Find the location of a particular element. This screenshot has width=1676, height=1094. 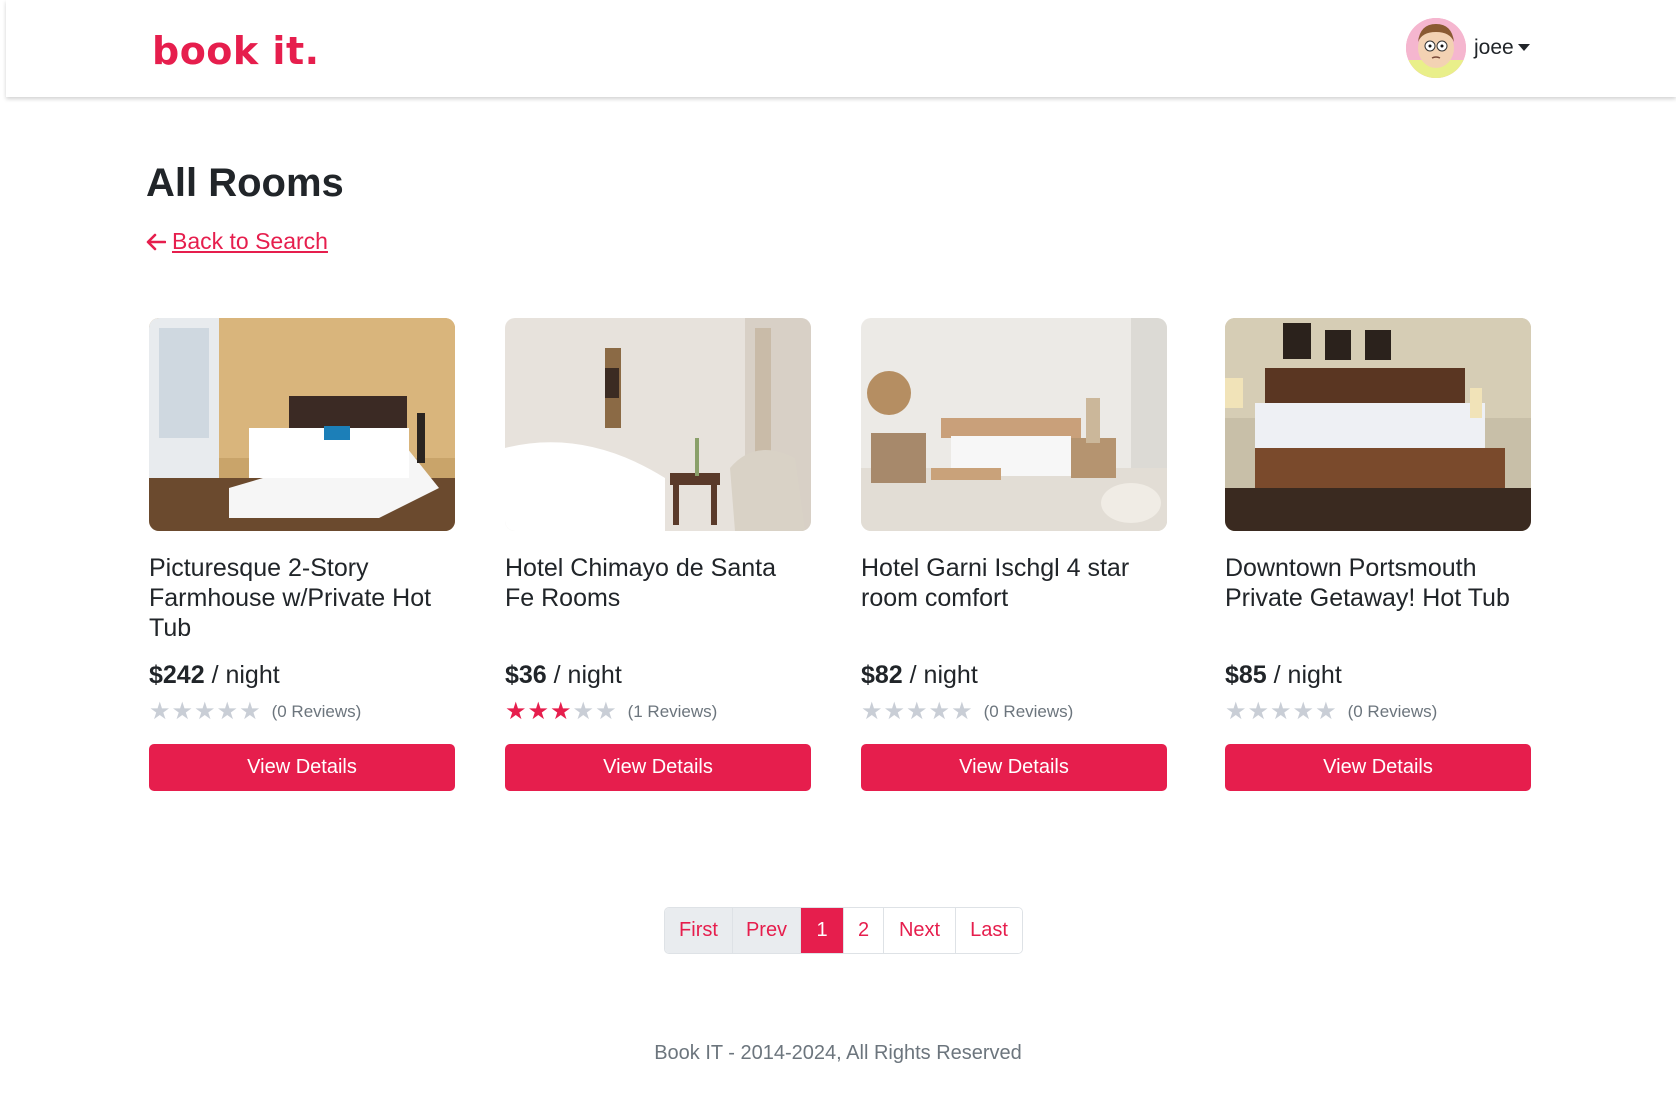

user-menu-toggle: joee is located at coordinates (1468, 48).